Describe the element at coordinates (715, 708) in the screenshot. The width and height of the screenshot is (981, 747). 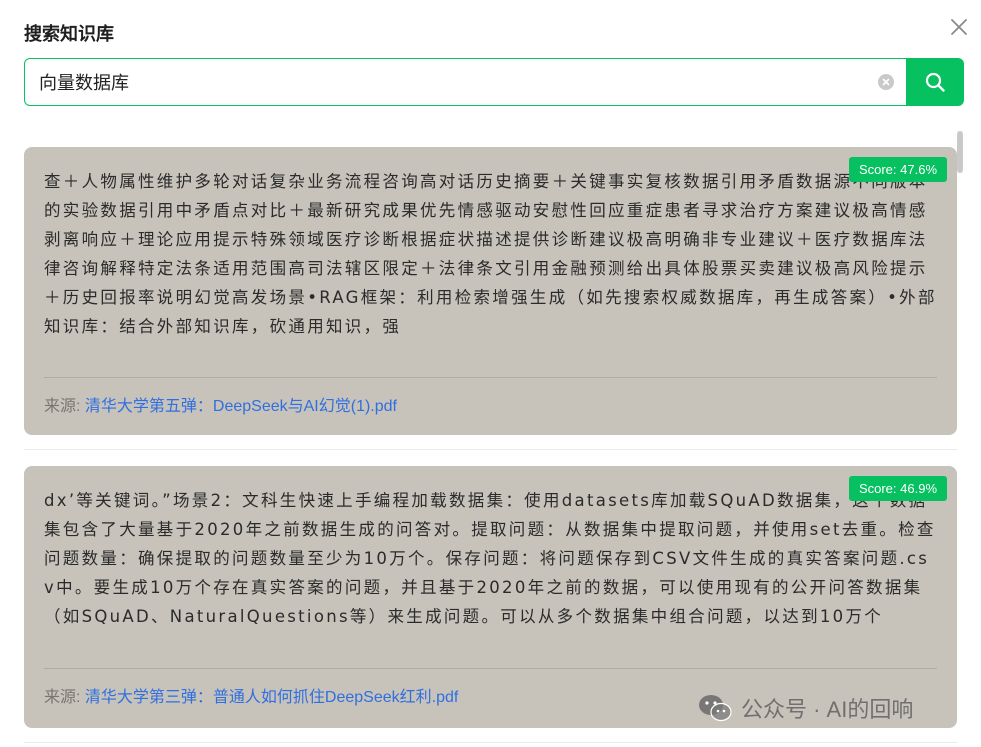
I see `wechat-icon` at that location.